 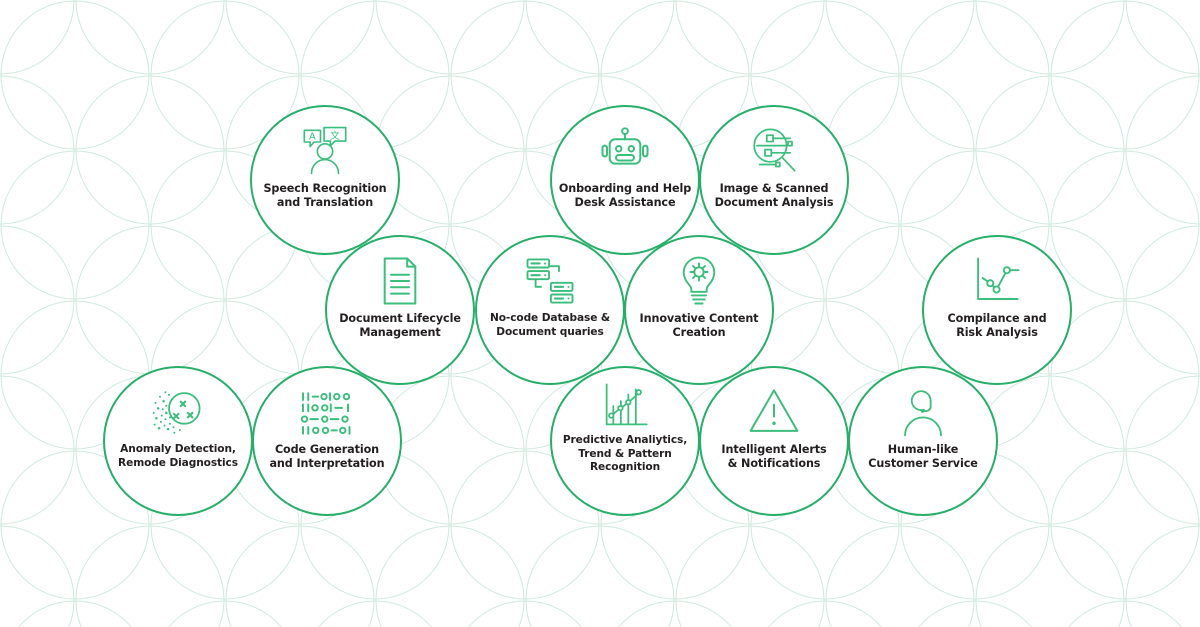 I want to click on node-label: Speech Recognition and Translation, so click(x=325, y=196).